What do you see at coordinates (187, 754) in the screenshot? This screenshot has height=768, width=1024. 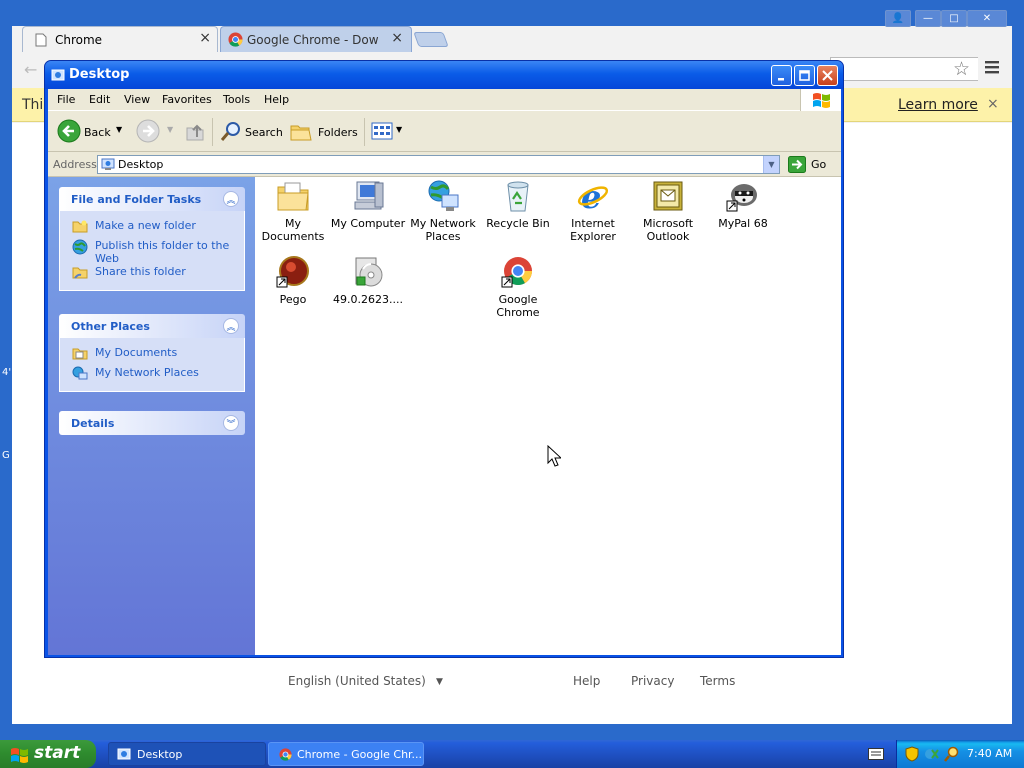 I see `taskbar-button-desktop: Desktop` at bounding box center [187, 754].